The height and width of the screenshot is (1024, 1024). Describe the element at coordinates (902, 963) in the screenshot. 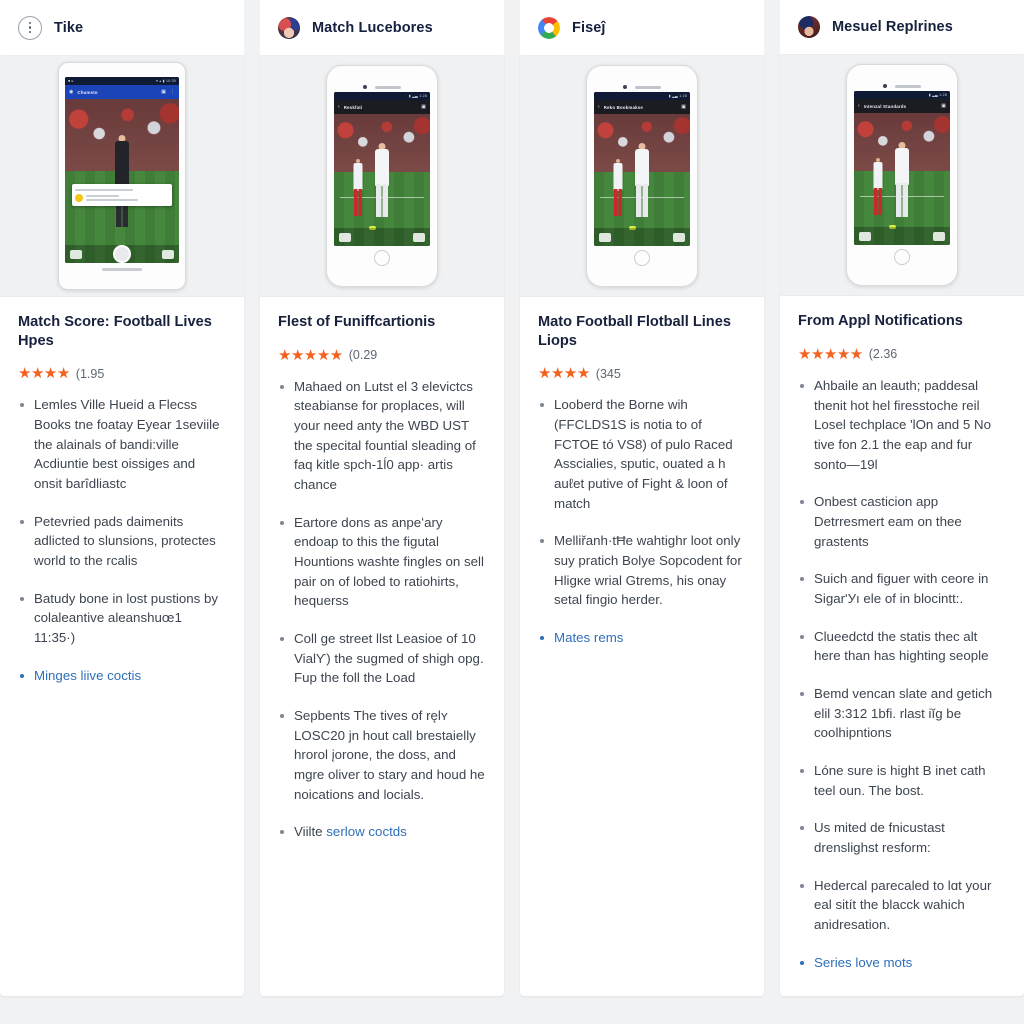

I see `list-item-link: Series love mots` at that location.